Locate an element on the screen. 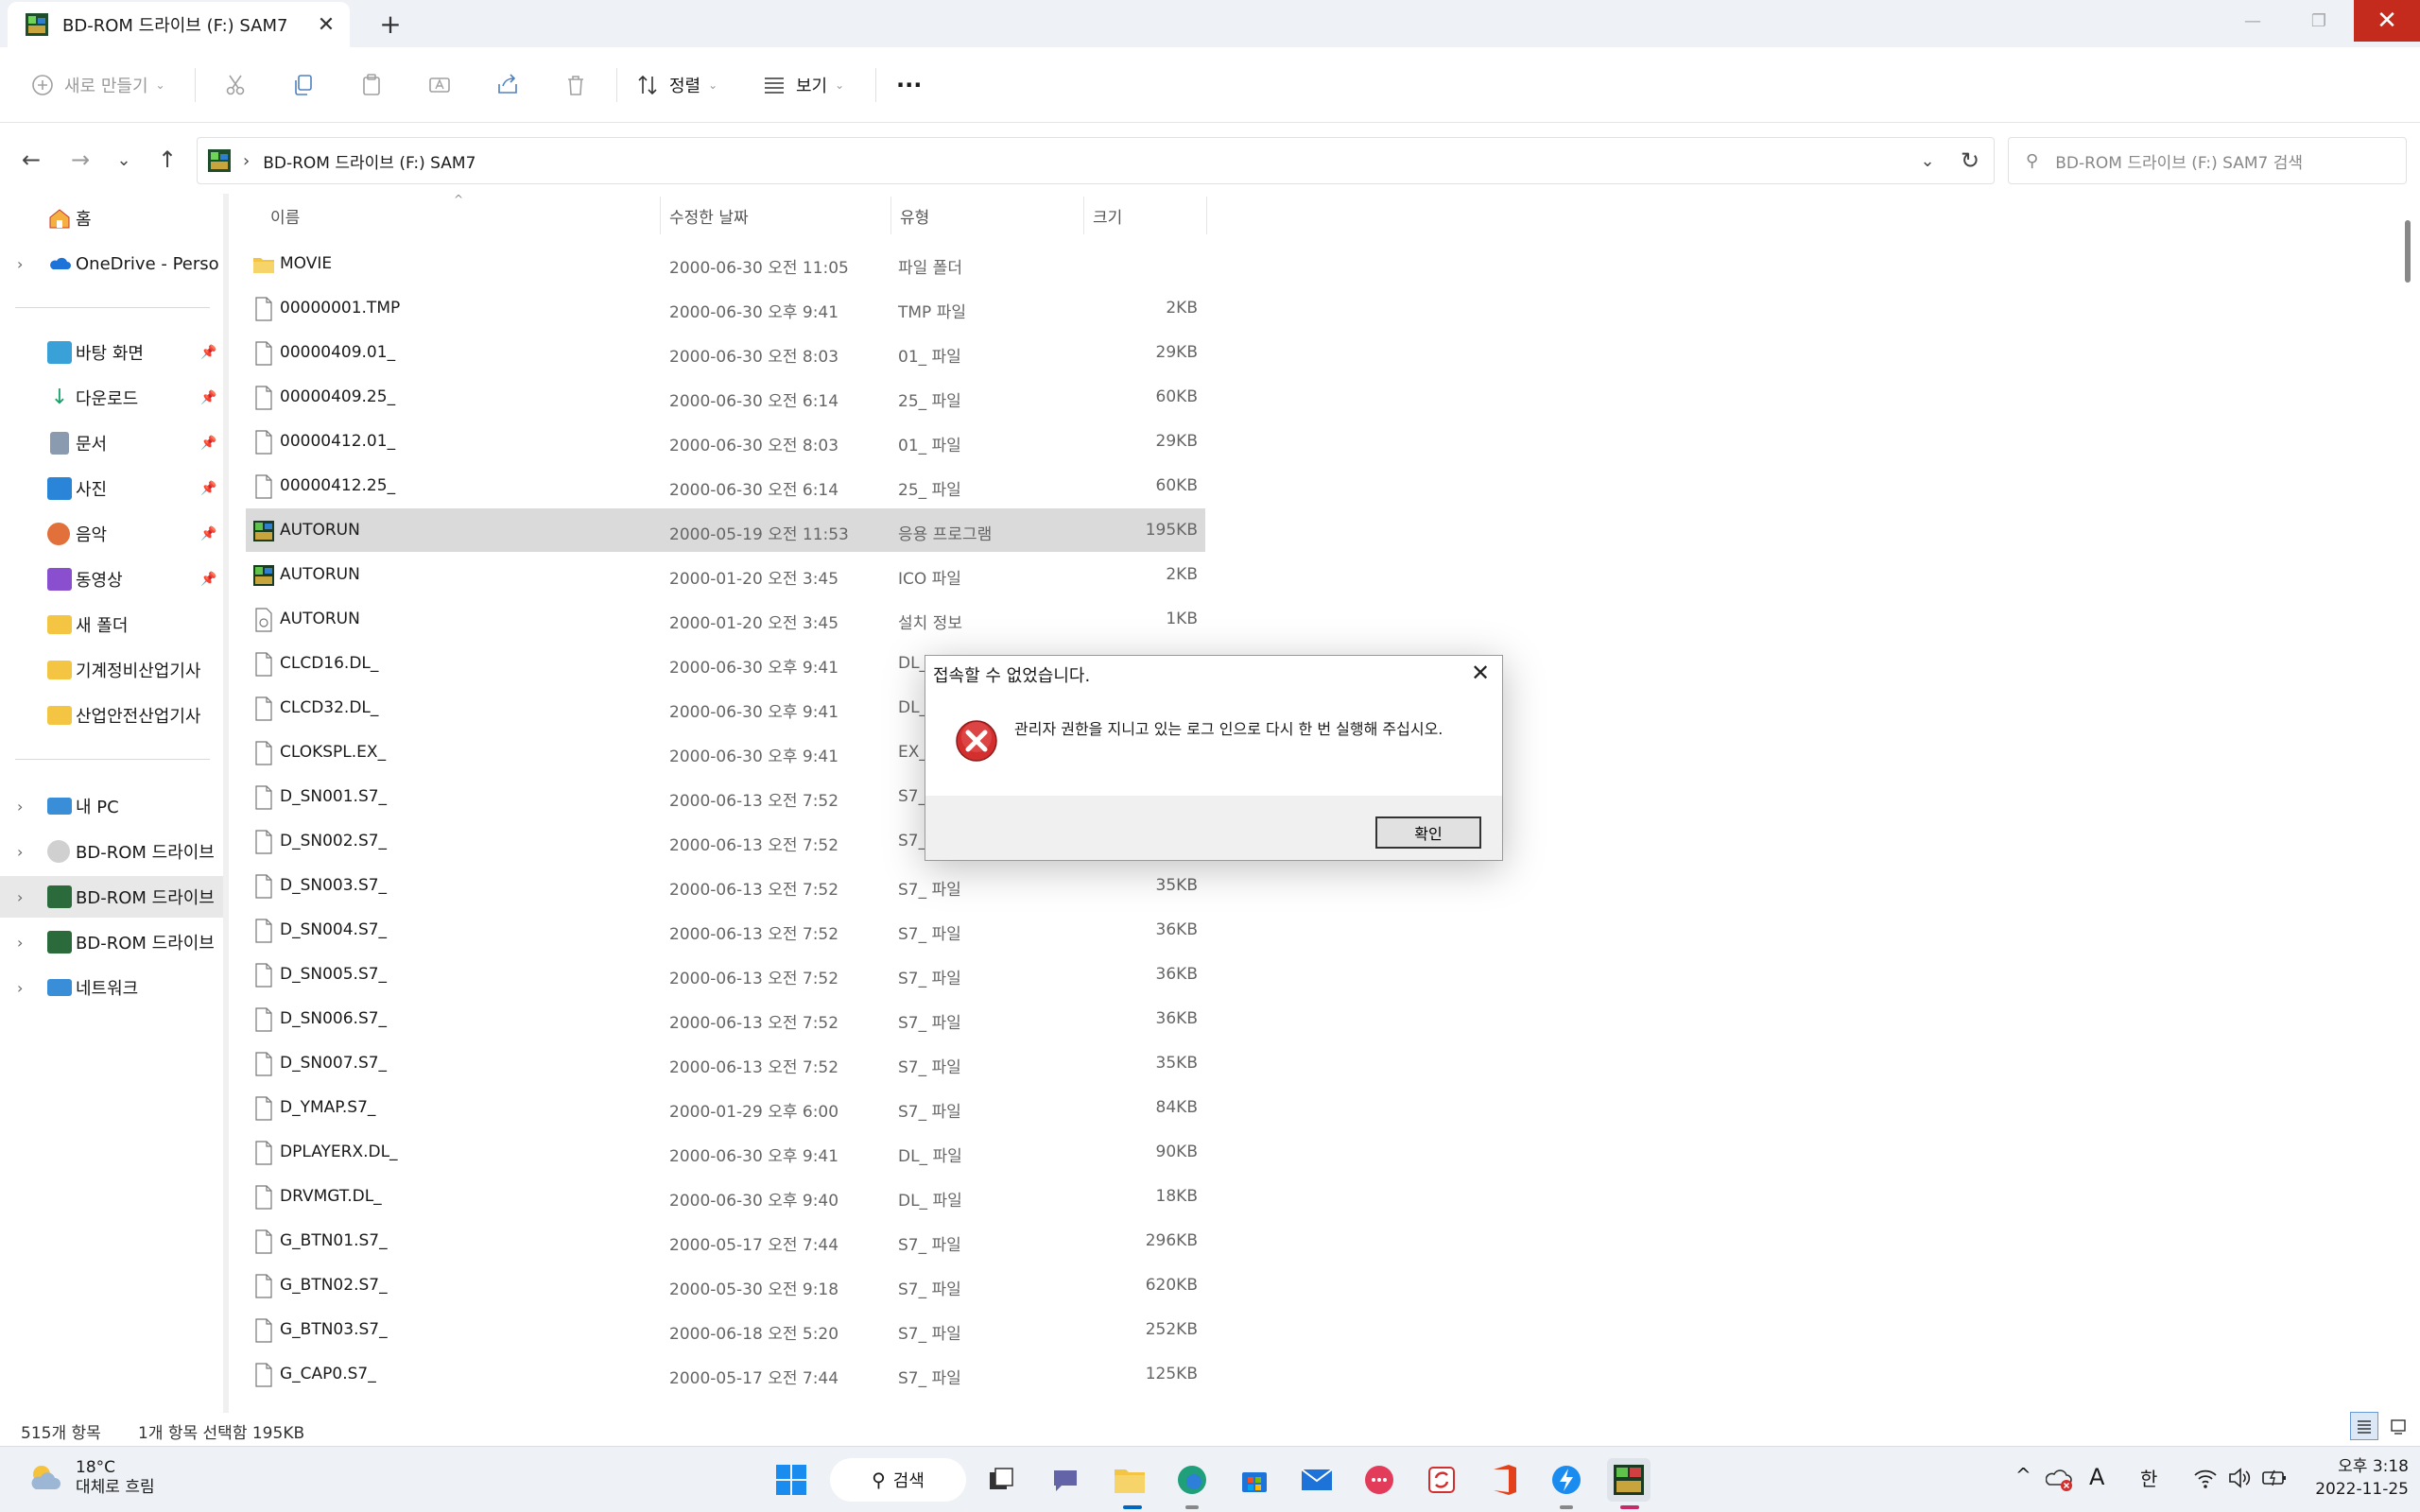  column-header-name: 이름 ^ is located at coordinates (459, 212).